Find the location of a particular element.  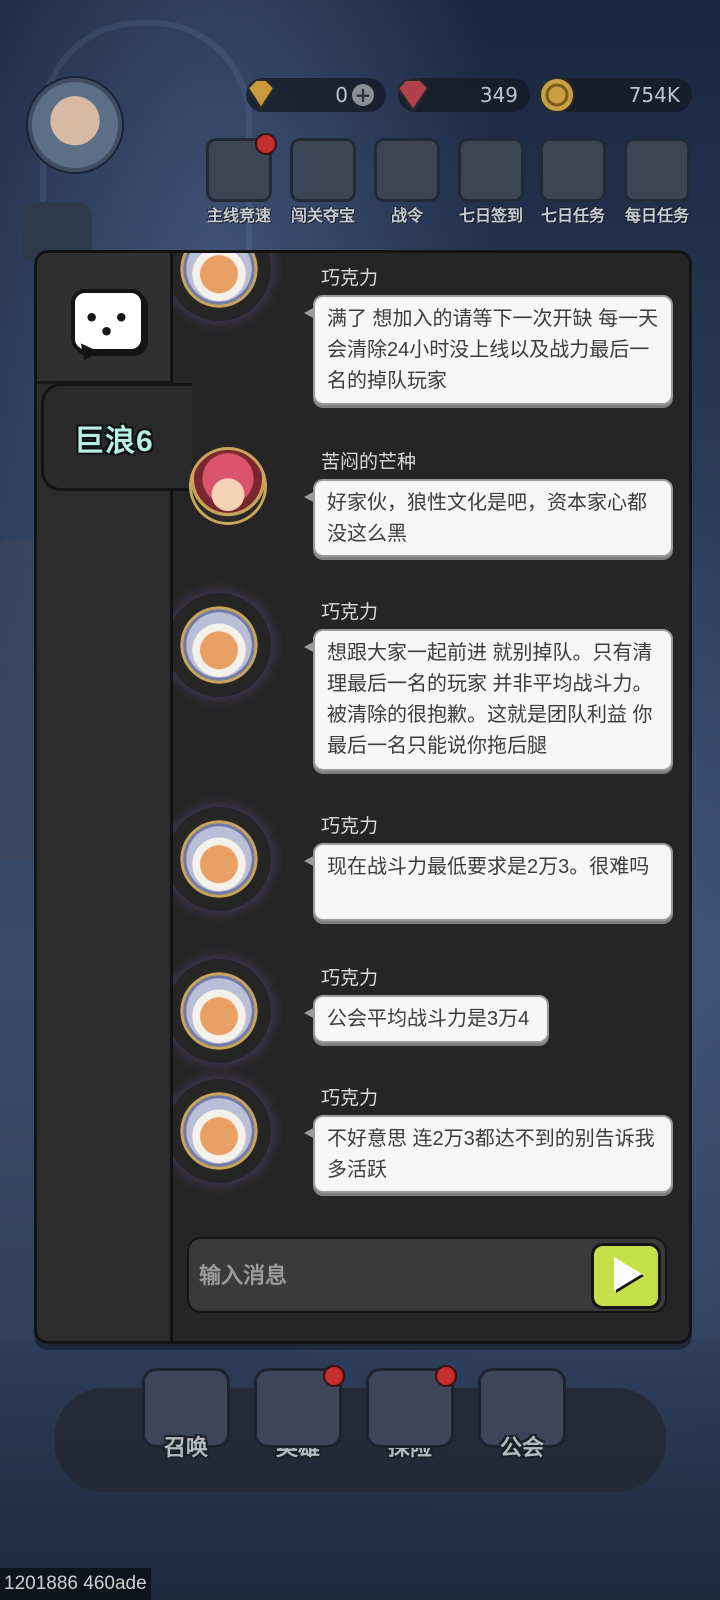

coin-icon is located at coordinates (557, 95).